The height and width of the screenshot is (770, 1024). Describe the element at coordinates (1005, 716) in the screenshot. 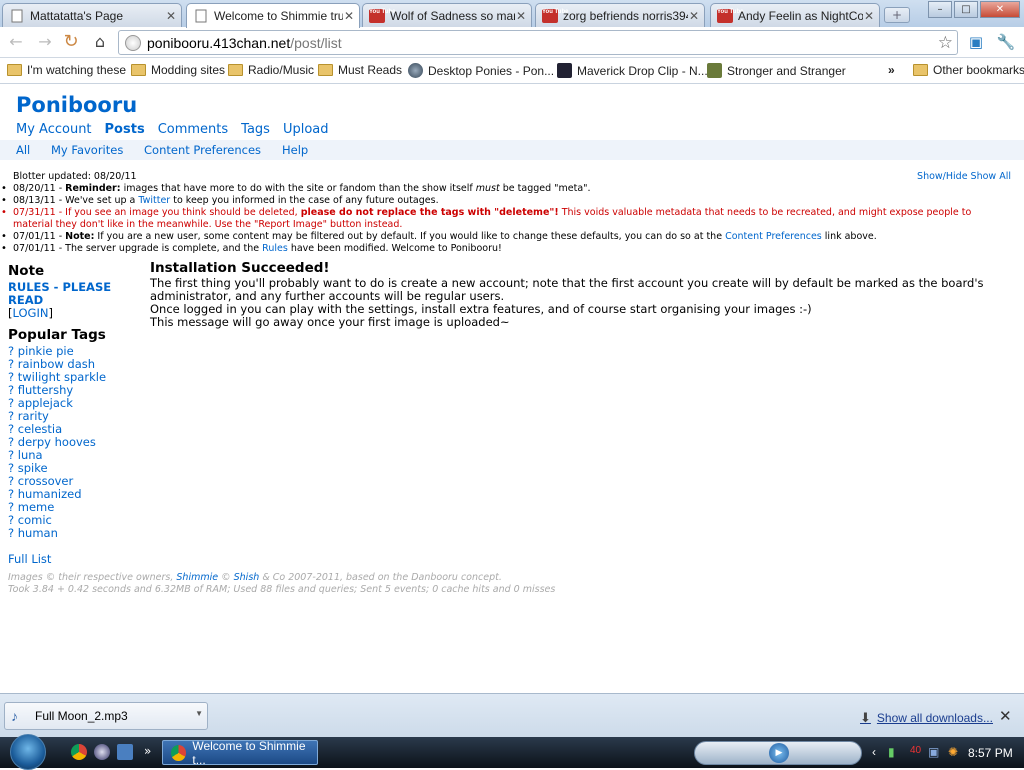

I see `close-icon: ✕` at that location.